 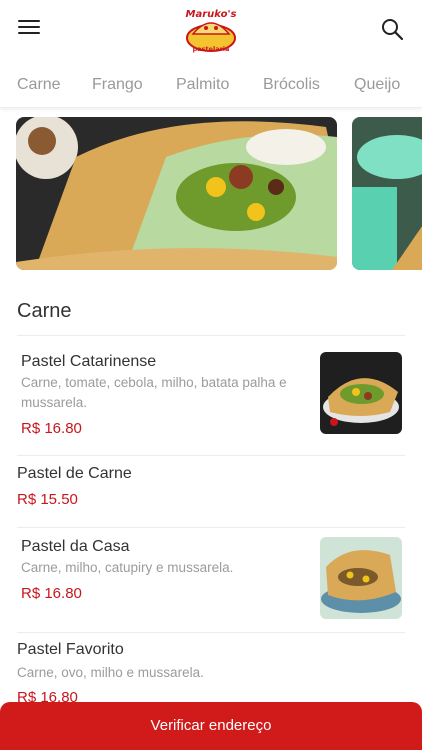 What do you see at coordinates (127, 567) in the screenshot?
I see `item-description: Carne, milho, catupiry e mussarela.` at bounding box center [127, 567].